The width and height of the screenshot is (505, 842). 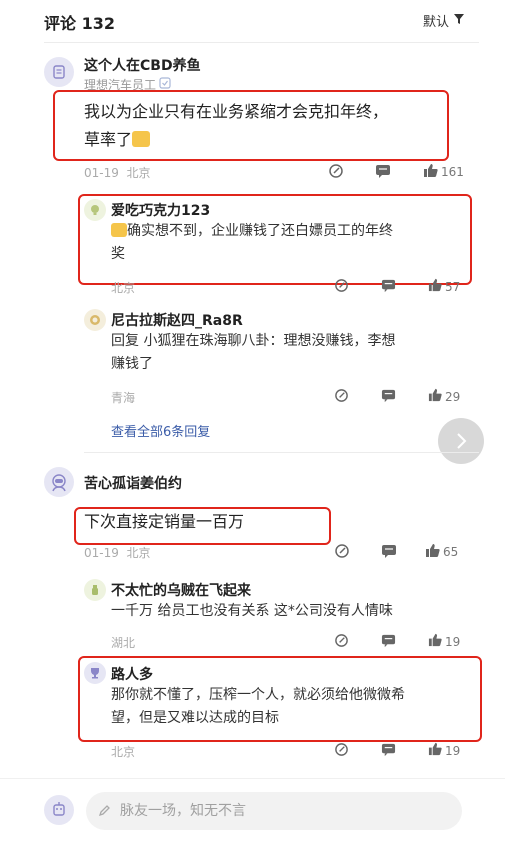 I want to click on view-all-replies-link: 查看全部6条回复, so click(x=160, y=430).